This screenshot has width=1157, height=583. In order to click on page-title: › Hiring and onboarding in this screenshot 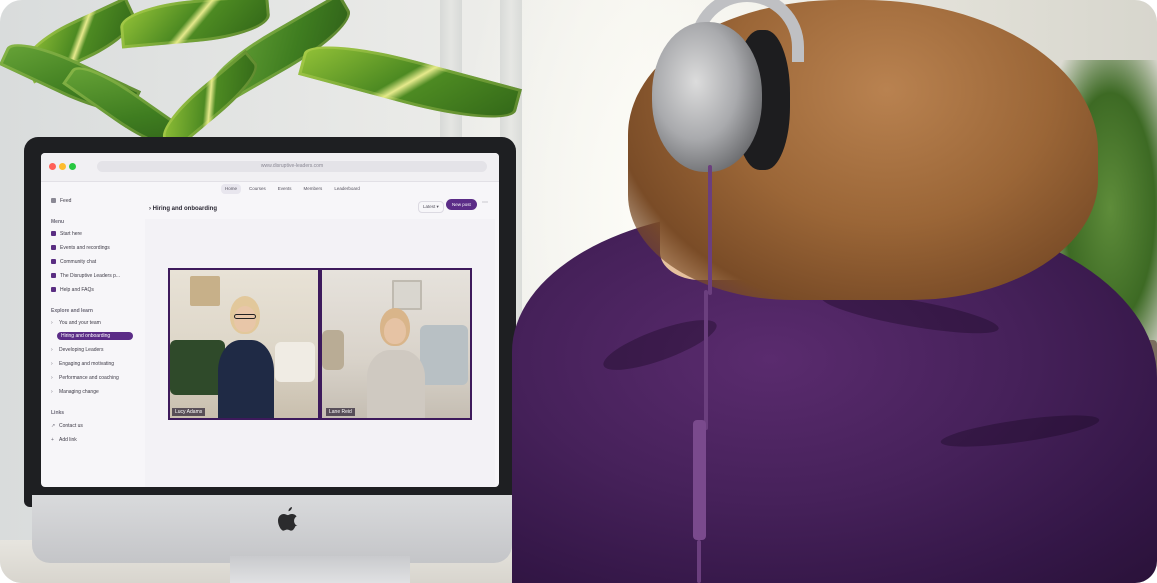, I will do `click(183, 209)`.